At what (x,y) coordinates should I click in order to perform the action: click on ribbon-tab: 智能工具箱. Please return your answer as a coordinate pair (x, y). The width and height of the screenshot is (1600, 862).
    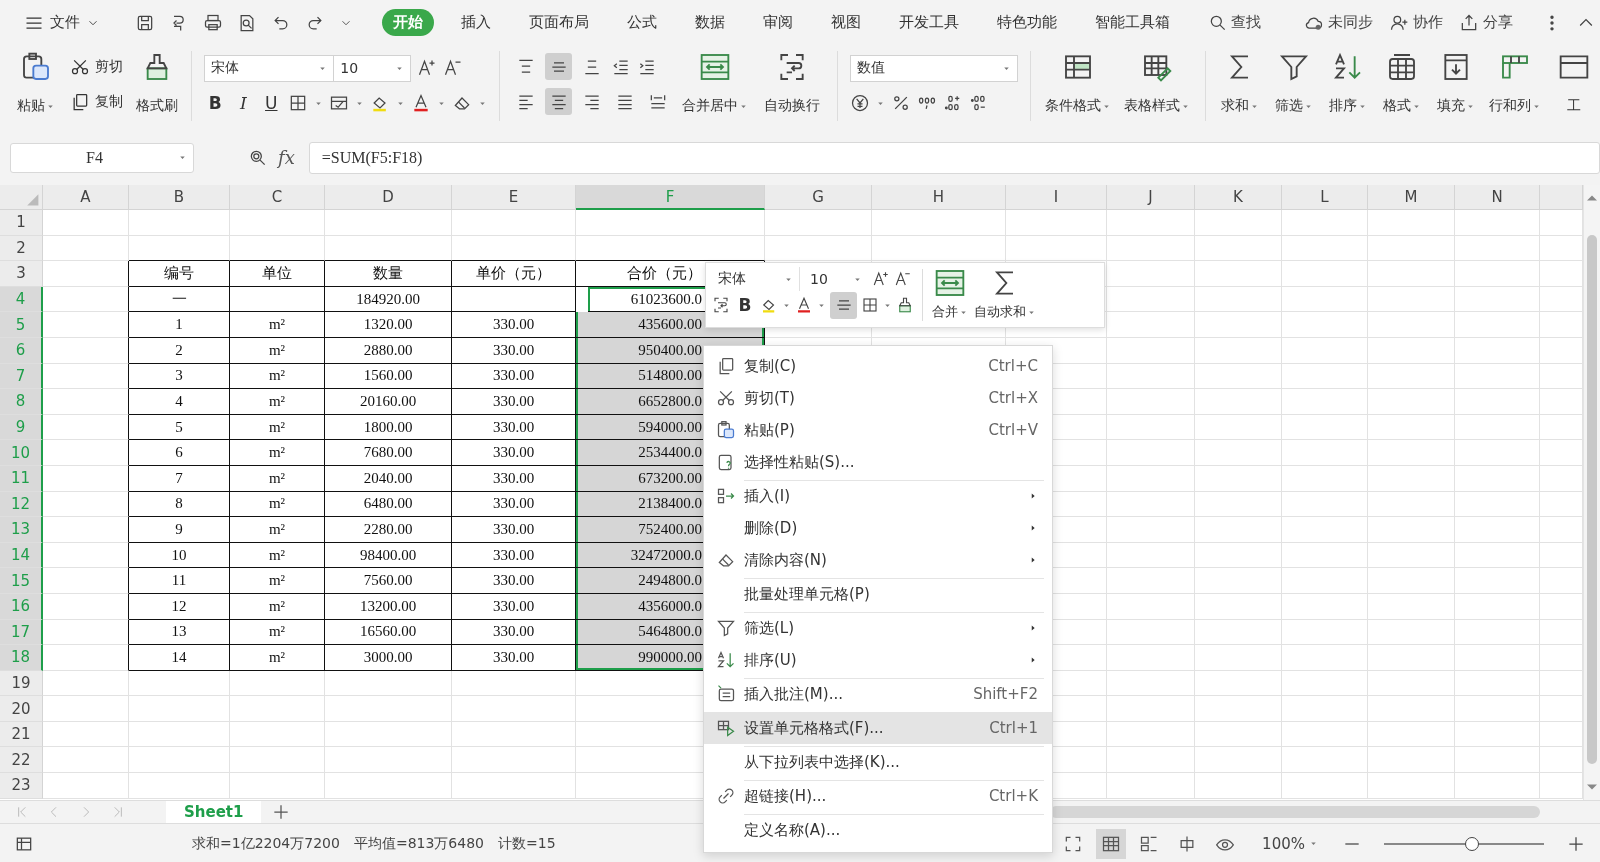
    Looking at the image, I should click on (1132, 22).